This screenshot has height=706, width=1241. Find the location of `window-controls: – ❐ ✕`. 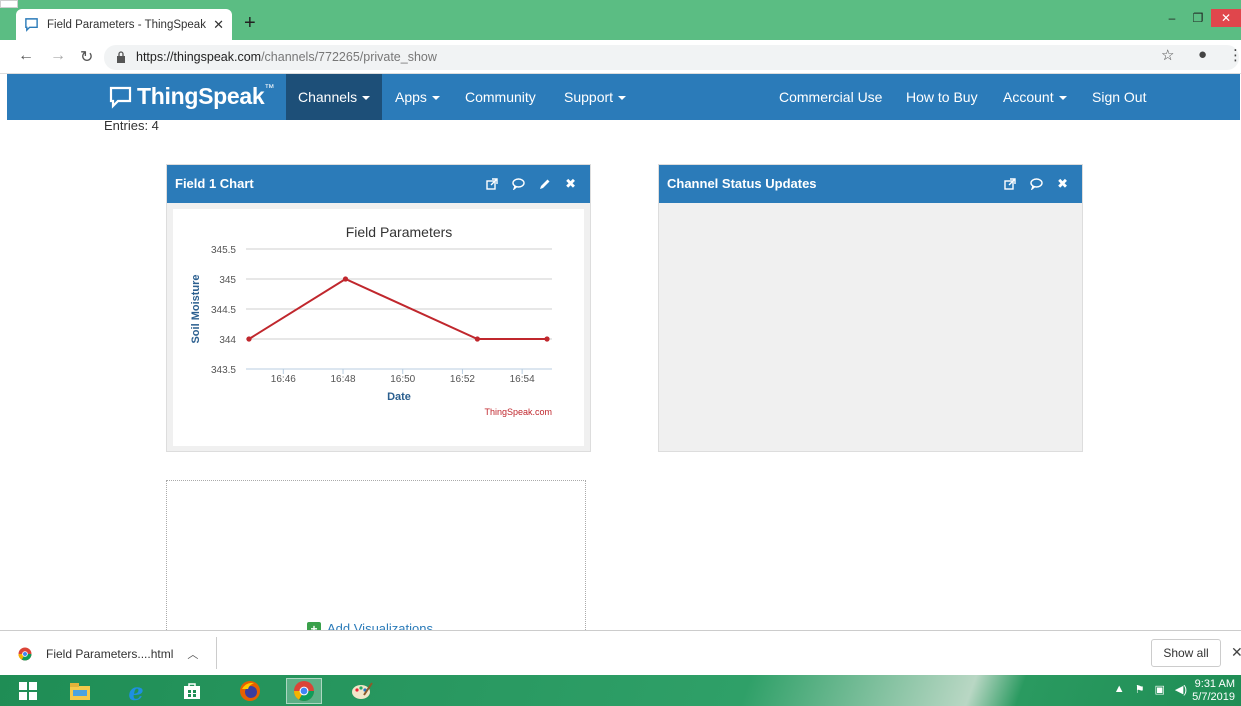

window-controls: – ❐ ✕ is located at coordinates (1200, 18).